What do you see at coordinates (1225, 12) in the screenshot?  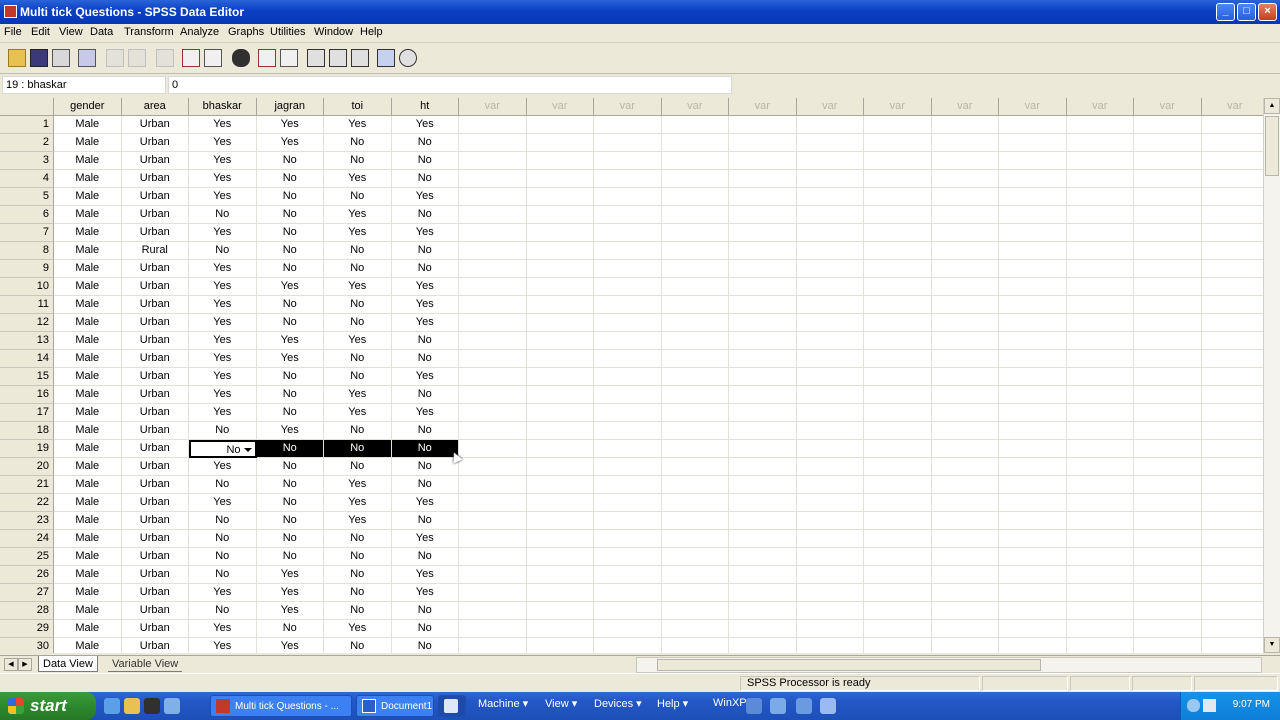 I see `minimize-button: _` at bounding box center [1225, 12].